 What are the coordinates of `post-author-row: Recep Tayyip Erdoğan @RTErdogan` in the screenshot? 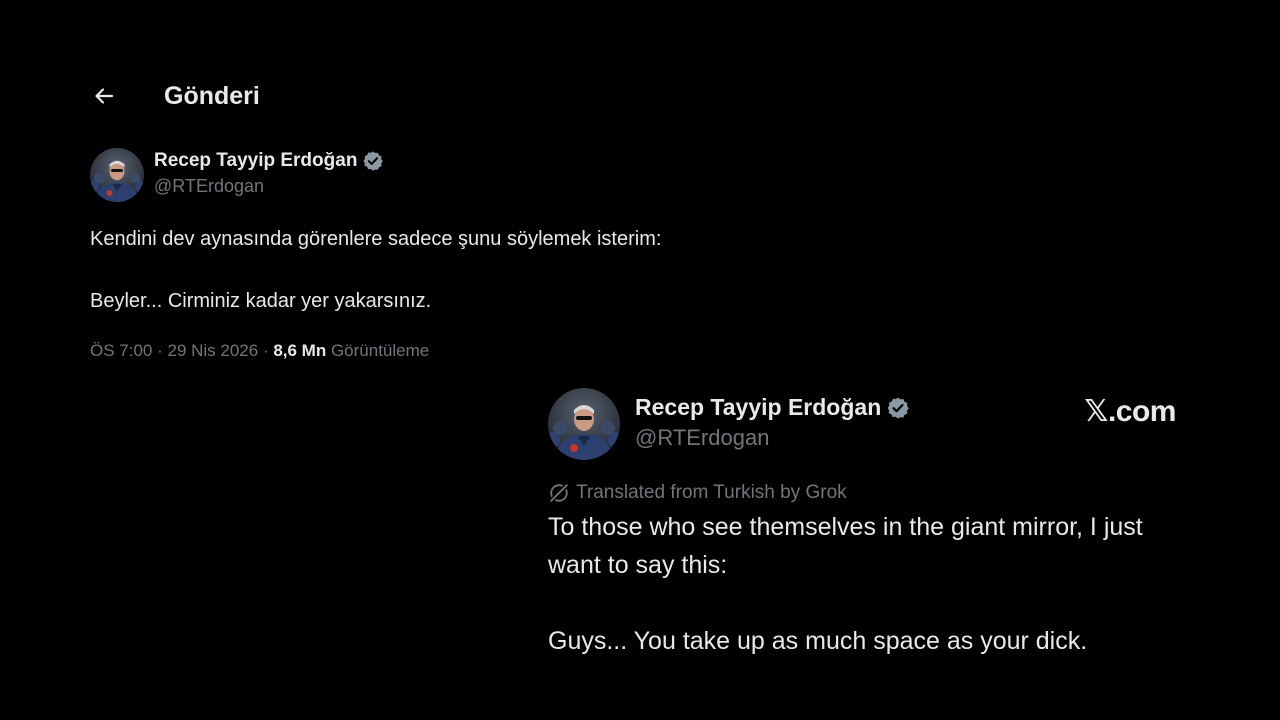 It's located at (440, 175).